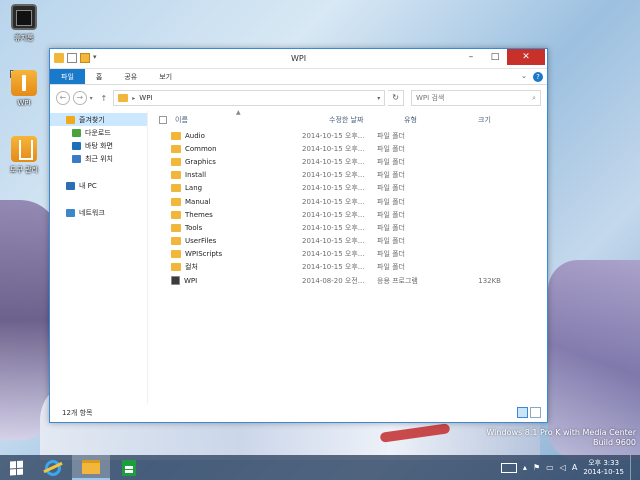 The width and height of the screenshot is (640, 480). What do you see at coordinates (347, 188) in the screenshot?
I see `file-row: Lang 2014-10-15 오후... 파일 폴더` at bounding box center [347, 188].